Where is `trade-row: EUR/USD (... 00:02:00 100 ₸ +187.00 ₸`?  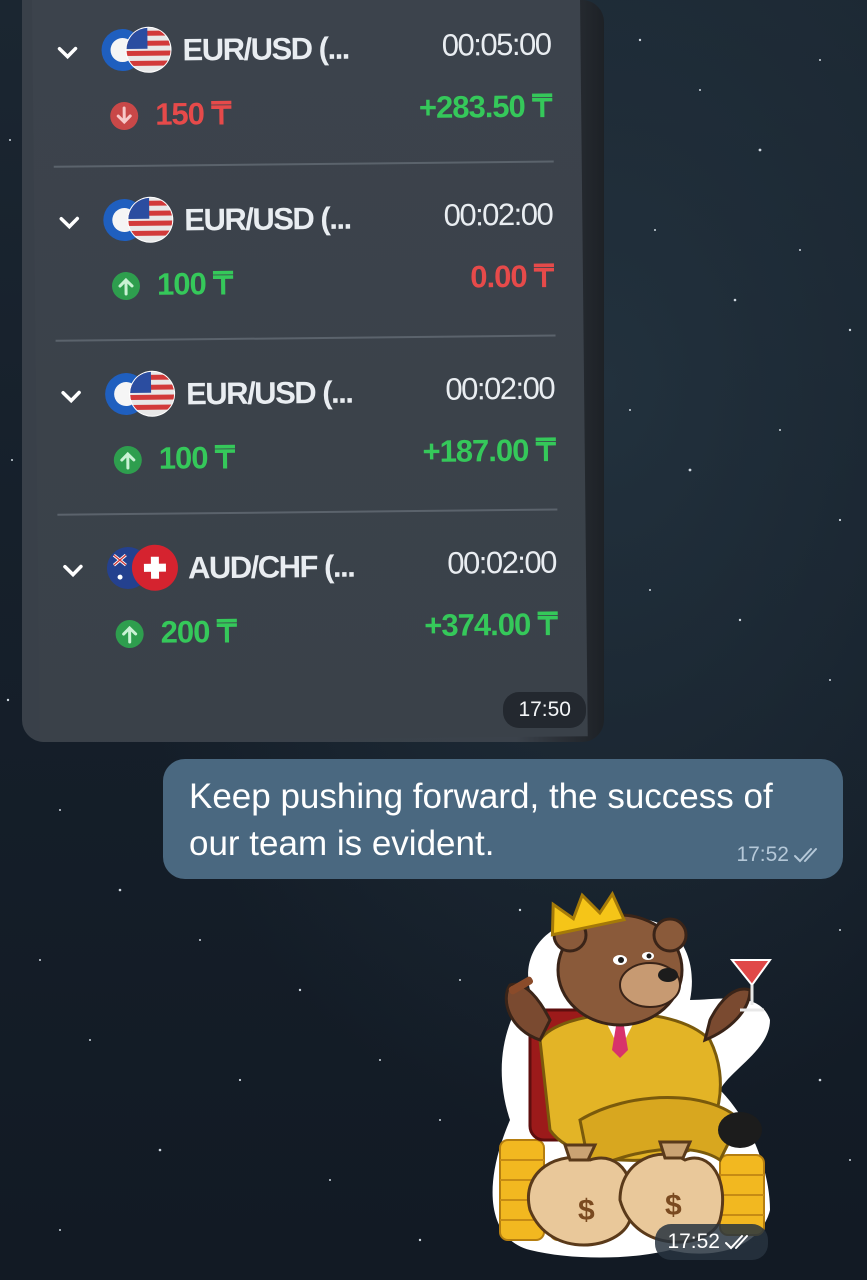 trade-row: EUR/USD (... 00:02:00 100 ₸ +187.00 ₸ is located at coordinates (311, 430).